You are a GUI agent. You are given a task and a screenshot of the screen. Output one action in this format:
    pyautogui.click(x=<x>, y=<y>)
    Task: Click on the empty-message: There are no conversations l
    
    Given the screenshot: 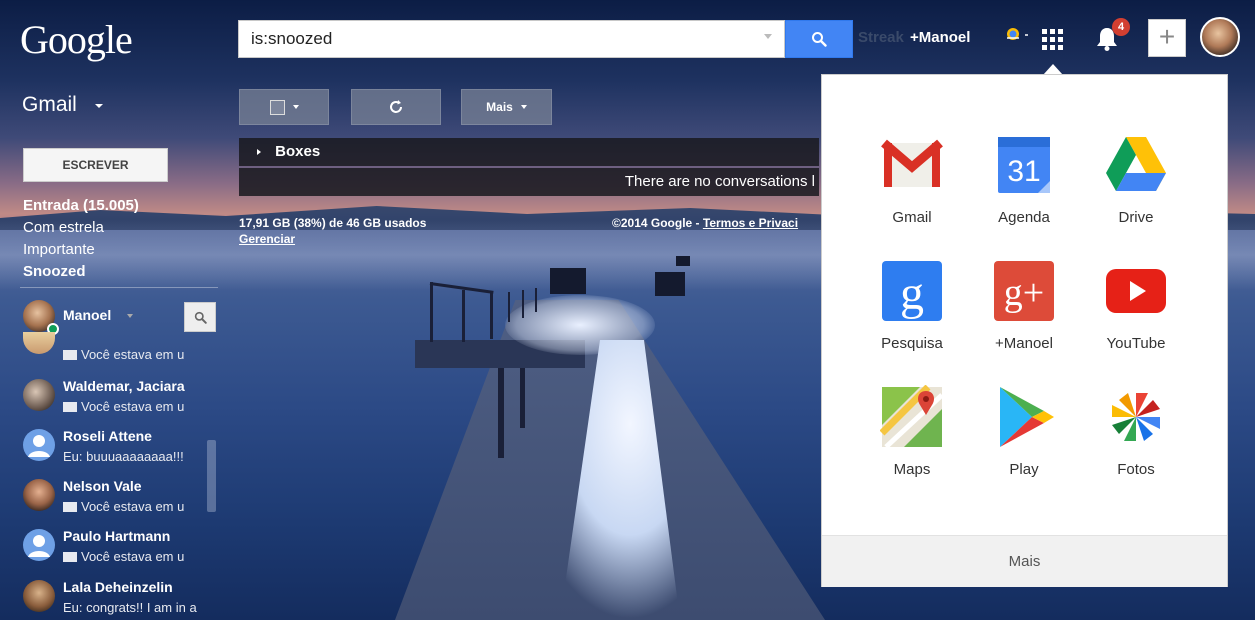 What is the action you would take?
    pyautogui.click(x=529, y=182)
    